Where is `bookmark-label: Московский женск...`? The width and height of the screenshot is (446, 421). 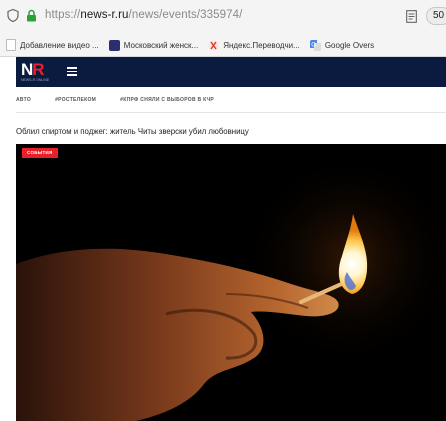
bookmark-label: Московский женск... is located at coordinates (161, 45).